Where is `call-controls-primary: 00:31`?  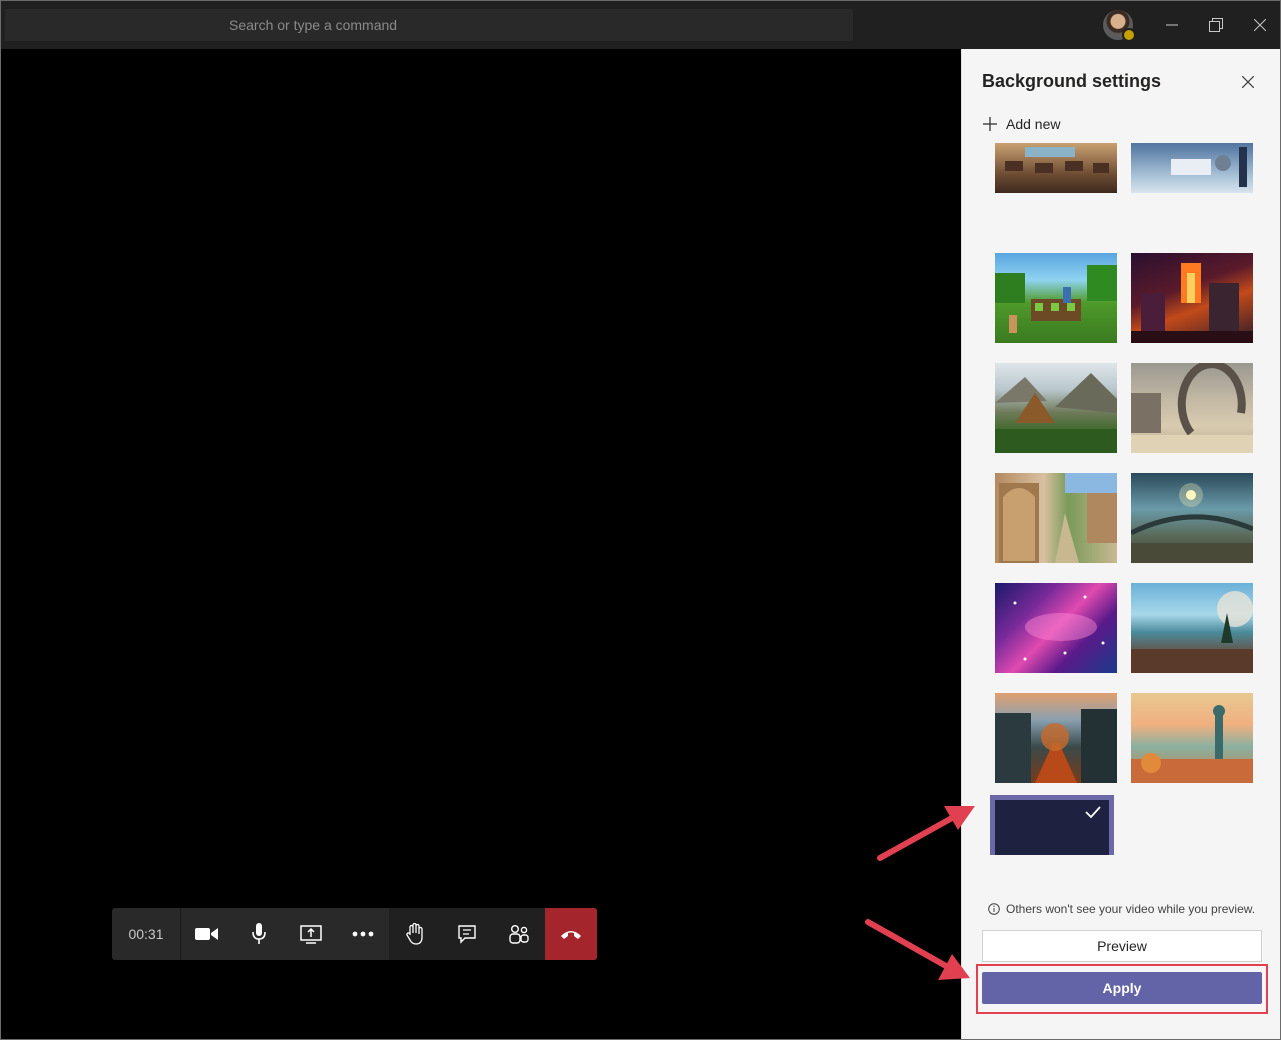 call-controls-primary: 00:31 is located at coordinates (250, 934).